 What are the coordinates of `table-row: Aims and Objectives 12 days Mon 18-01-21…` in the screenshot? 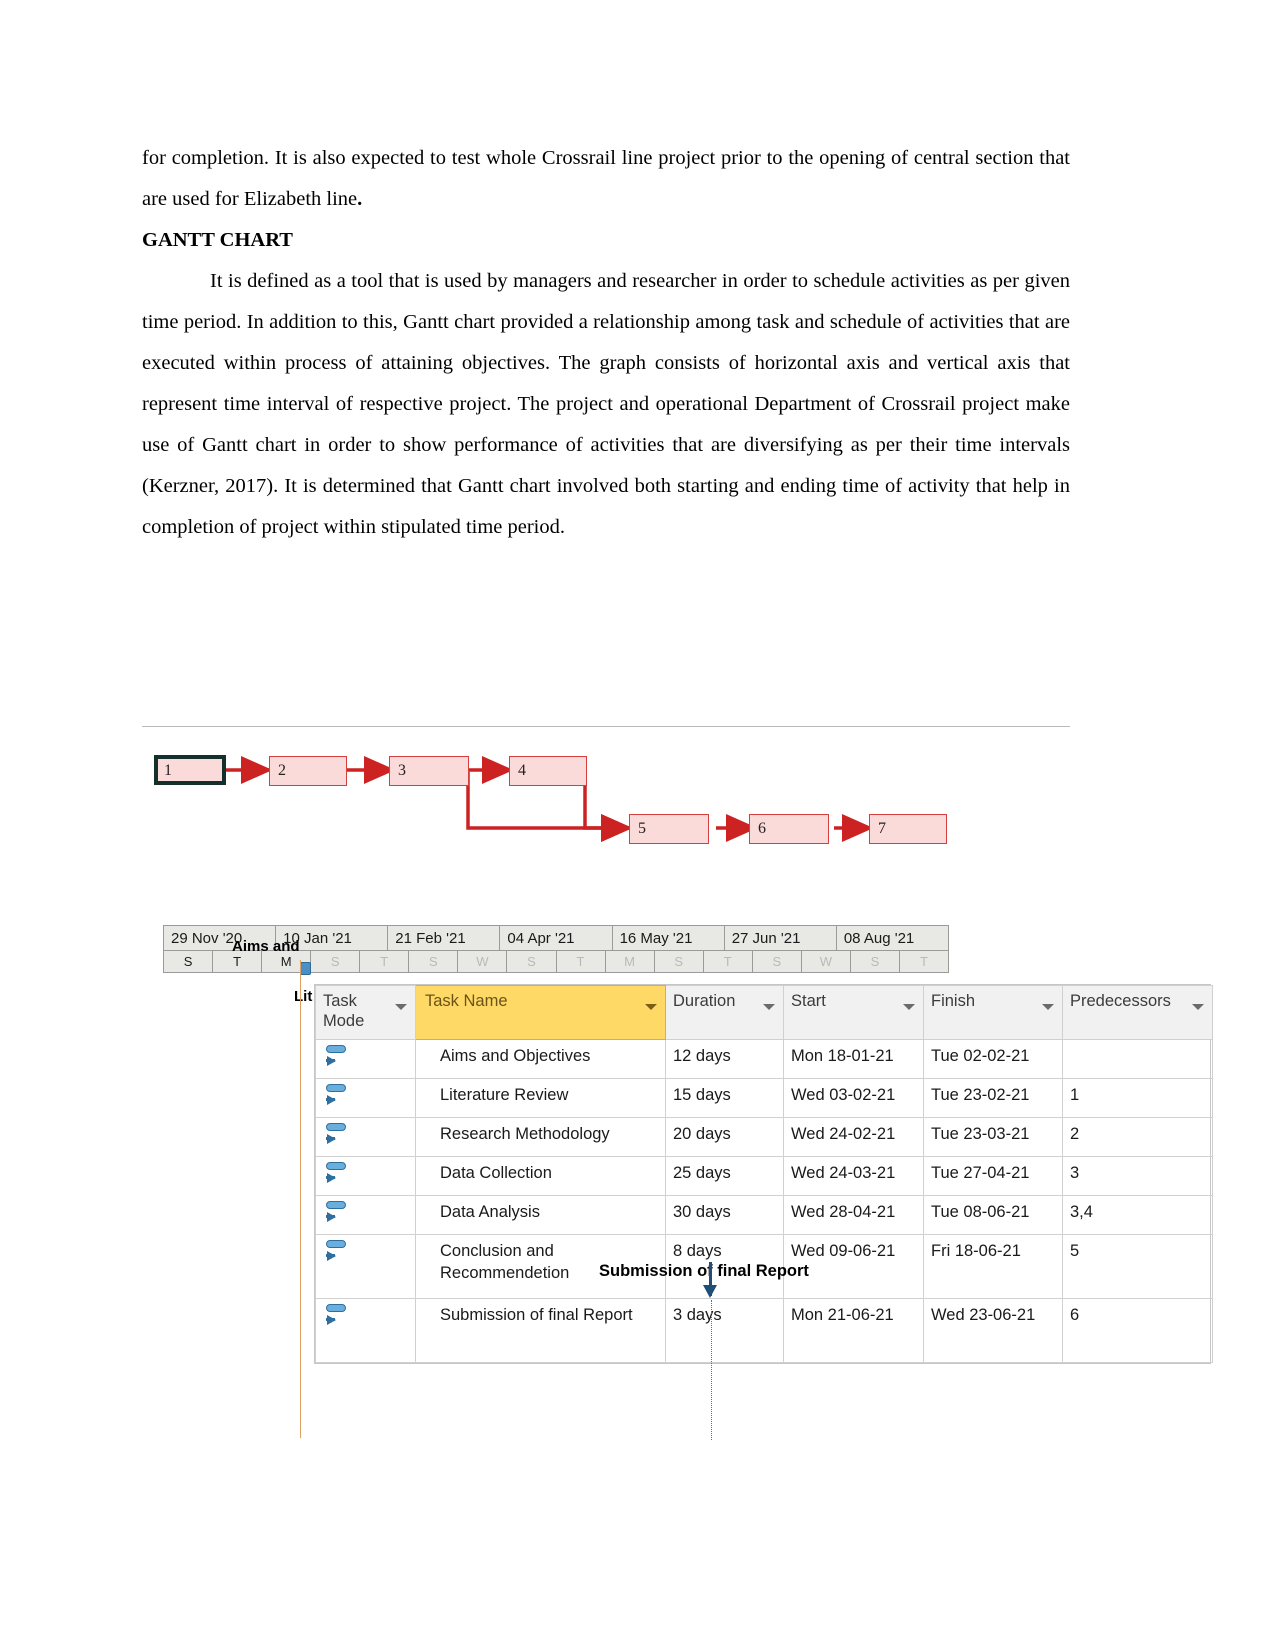 It's located at (764, 1059).